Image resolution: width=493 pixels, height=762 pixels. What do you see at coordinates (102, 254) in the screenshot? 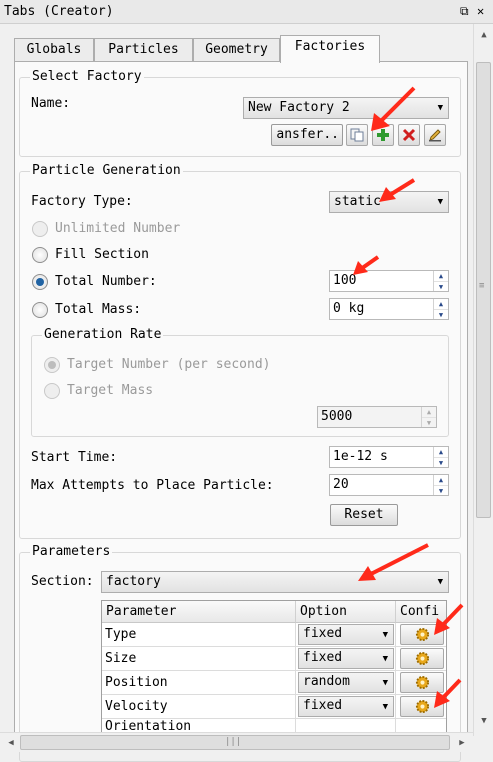
I see `fill-section-label: Fill Section` at bounding box center [102, 254].